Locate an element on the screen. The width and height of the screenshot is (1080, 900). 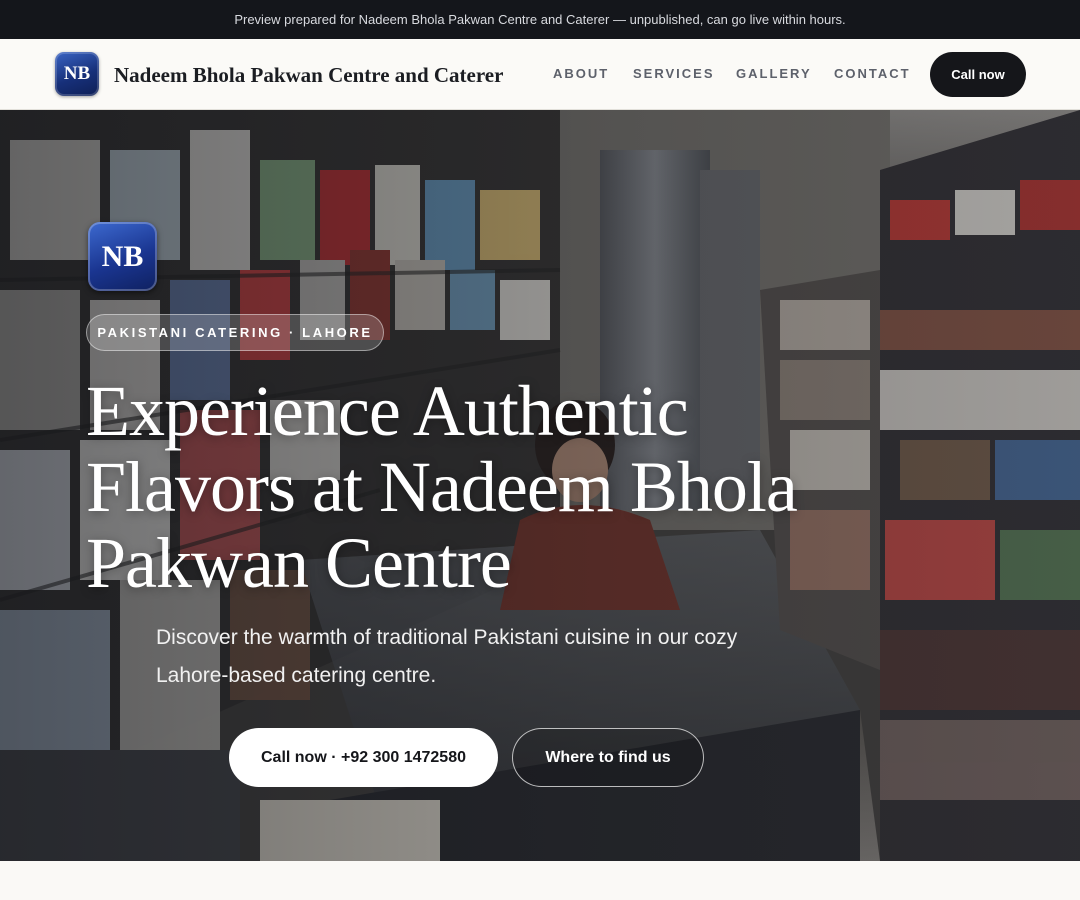
nav-link-services: SERVICES is located at coordinates (674, 74).